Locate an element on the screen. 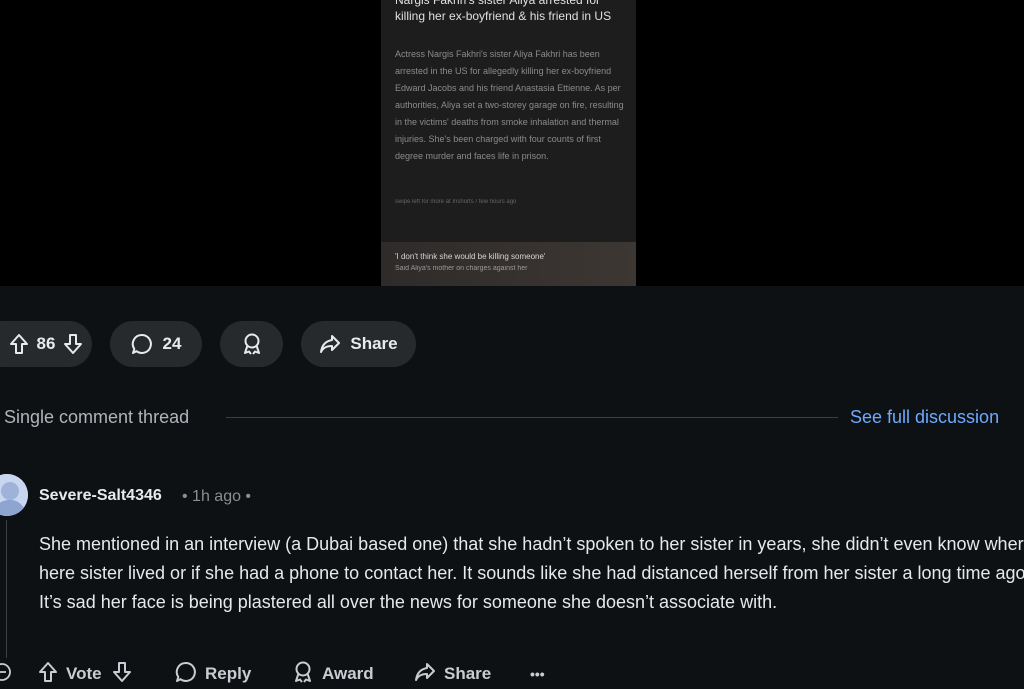 This screenshot has width=1024, height=689. comment-actions: Vote Reply Award Share ••• is located at coordinates (512, 674).